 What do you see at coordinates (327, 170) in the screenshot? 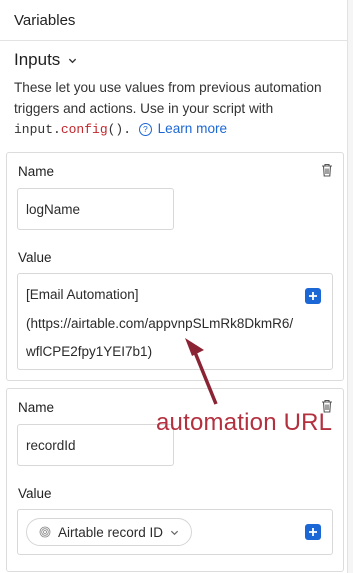
I see `trash-icon` at bounding box center [327, 170].